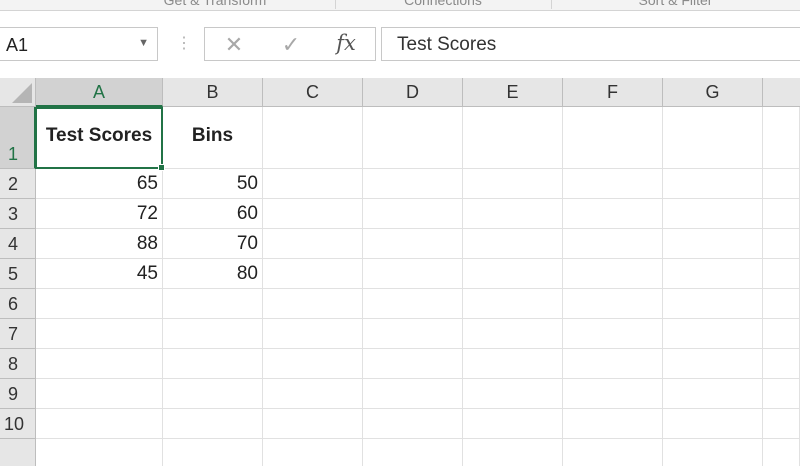 This screenshot has width=800, height=466. I want to click on cell-d2, so click(413, 184).